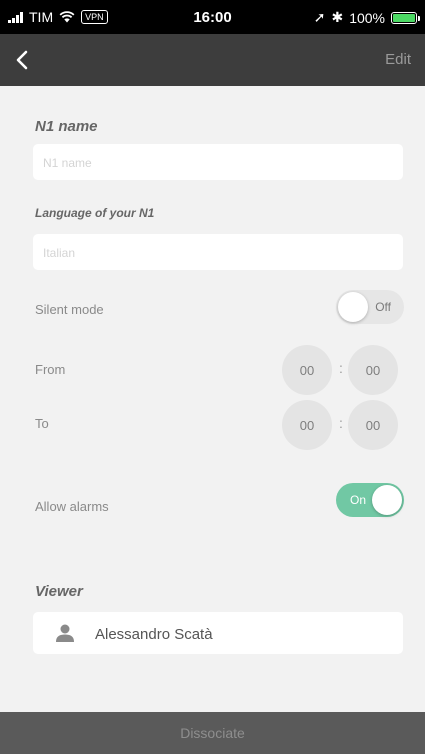  I want to click on silent-mode-state: Off, so click(383, 307).